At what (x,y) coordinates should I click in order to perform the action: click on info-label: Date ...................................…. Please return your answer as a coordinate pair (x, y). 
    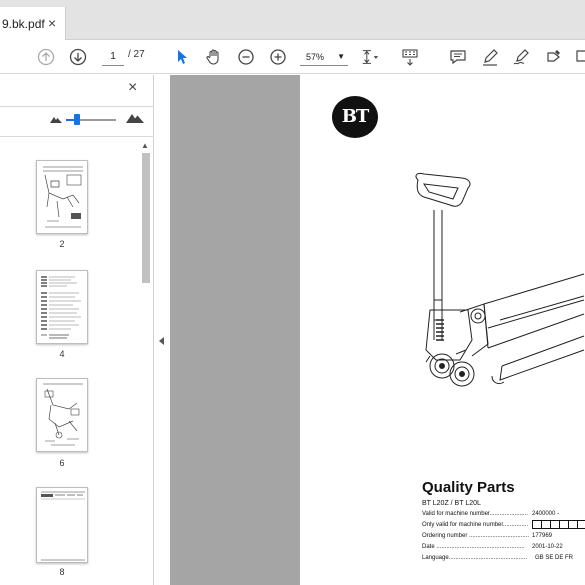
    Looking at the image, I should click on (473, 547).